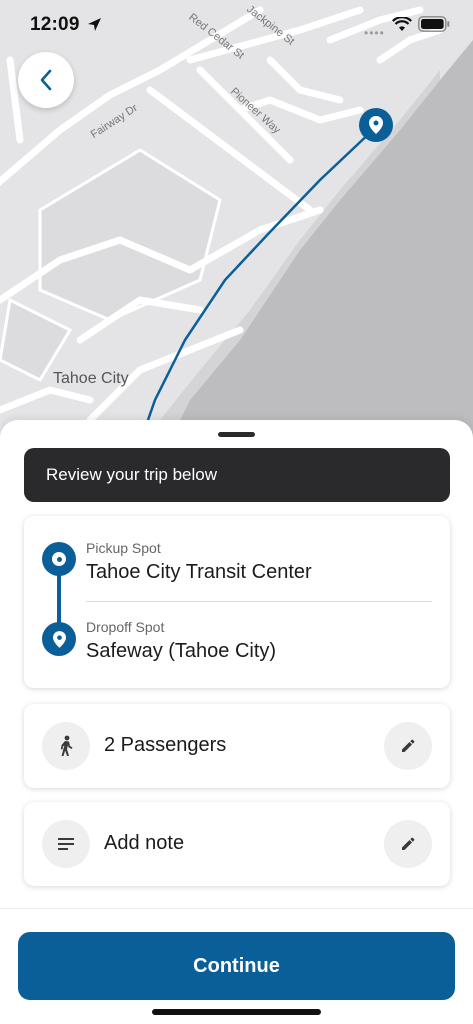 This screenshot has width=473, height=1024. What do you see at coordinates (402, 24) in the screenshot?
I see `wifi-icon` at bounding box center [402, 24].